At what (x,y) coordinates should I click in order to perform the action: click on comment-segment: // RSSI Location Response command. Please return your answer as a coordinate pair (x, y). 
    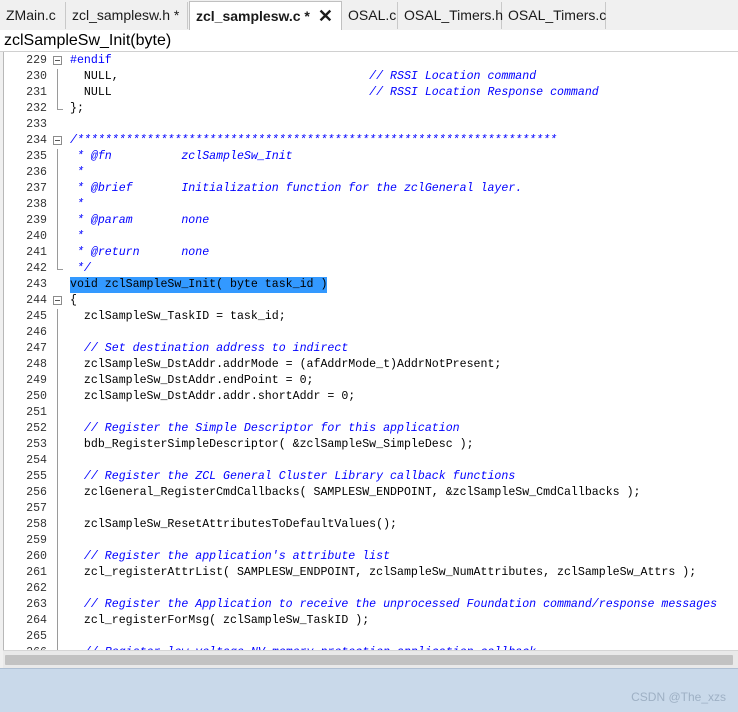
    Looking at the image, I should click on (484, 92).